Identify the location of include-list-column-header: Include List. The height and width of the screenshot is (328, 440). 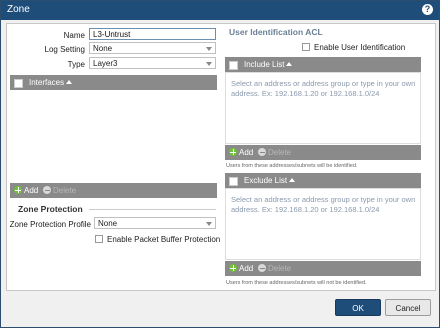
(268, 64).